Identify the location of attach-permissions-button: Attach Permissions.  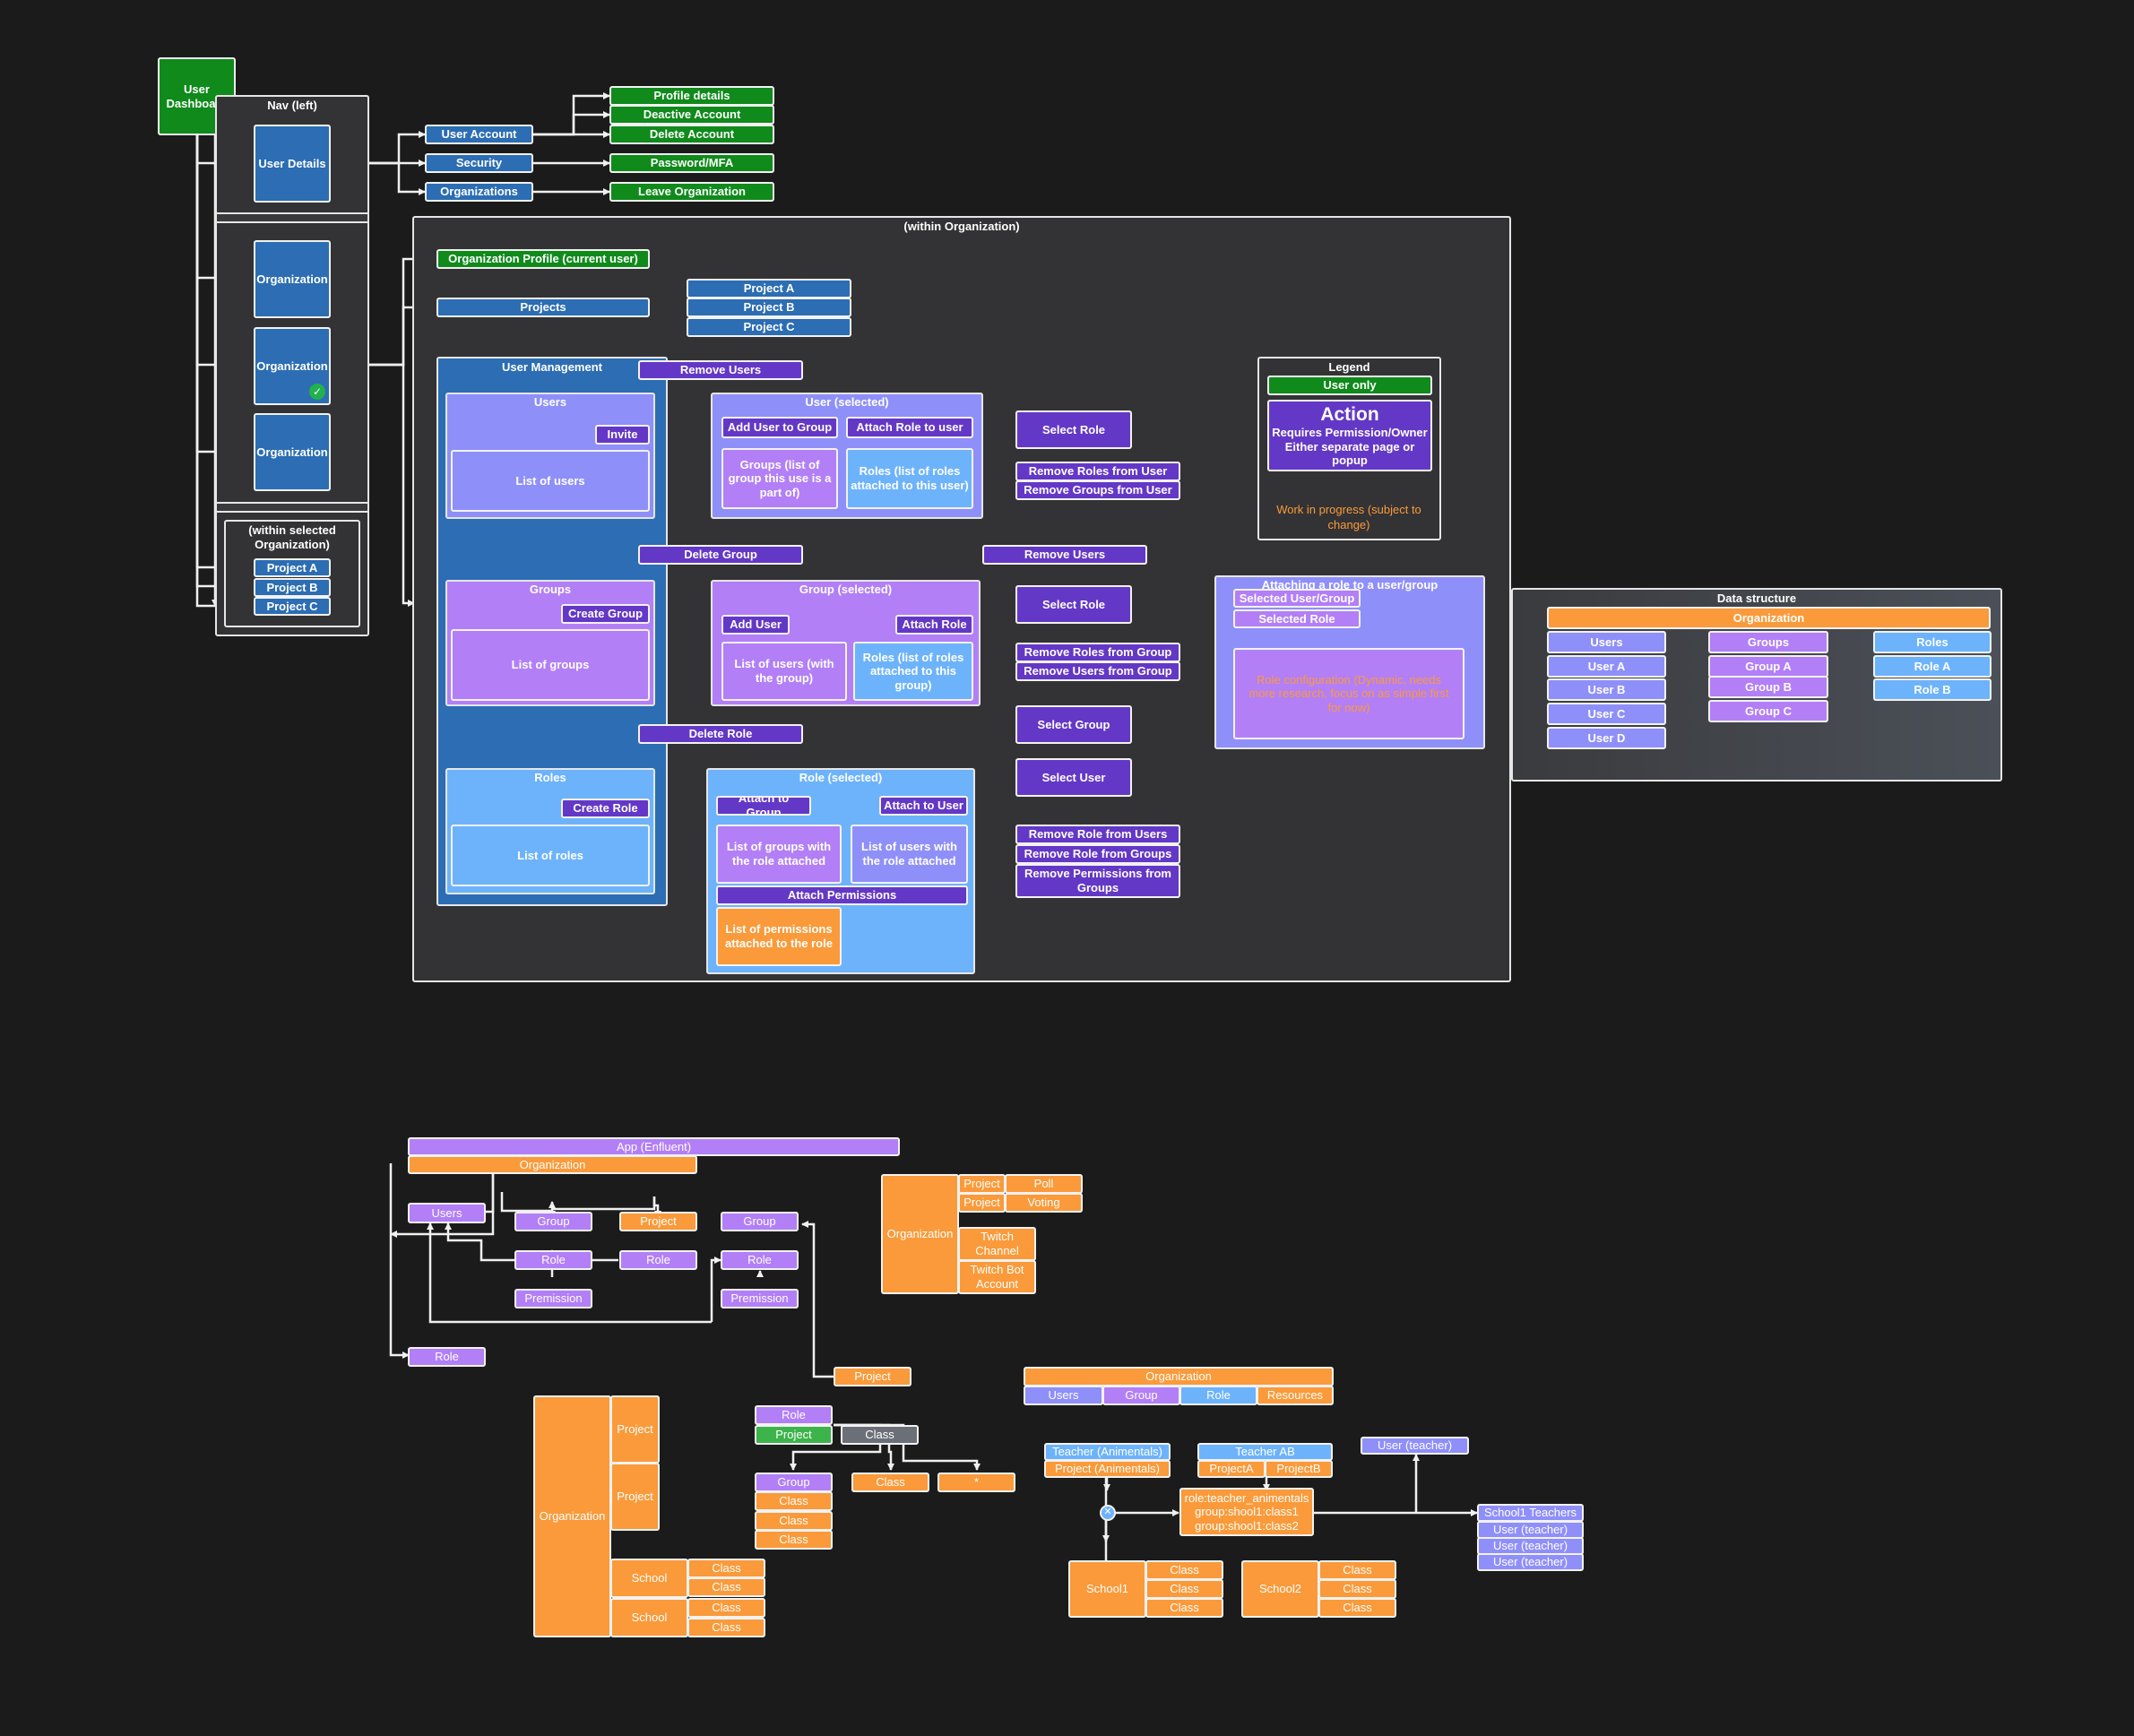
(842, 895).